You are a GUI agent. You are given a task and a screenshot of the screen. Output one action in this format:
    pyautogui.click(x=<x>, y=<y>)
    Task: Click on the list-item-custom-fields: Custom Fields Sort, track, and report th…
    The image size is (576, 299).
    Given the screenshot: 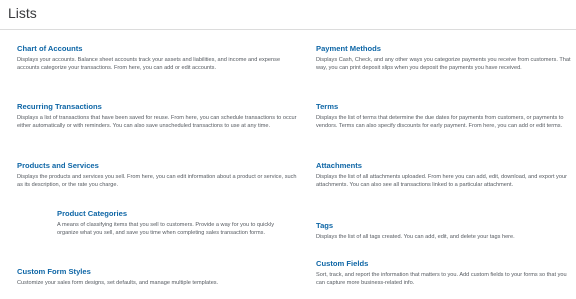 What is the action you would take?
    pyautogui.click(x=444, y=273)
    